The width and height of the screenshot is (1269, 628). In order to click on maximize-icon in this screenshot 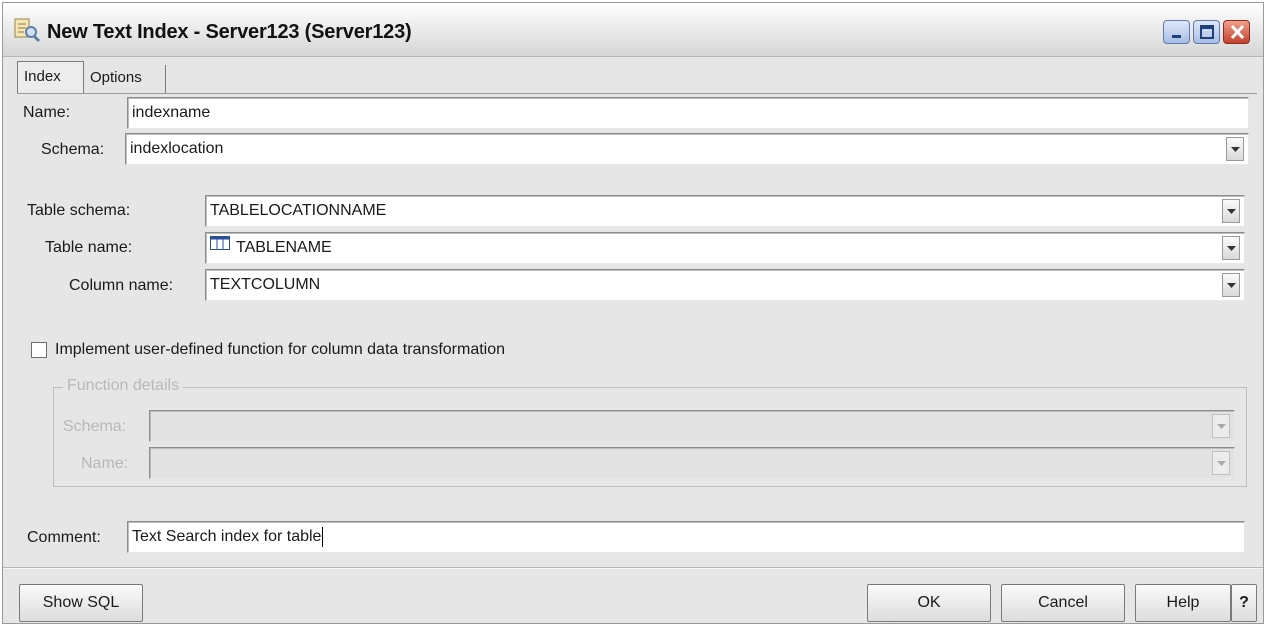, I will do `click(1207, 32)`.